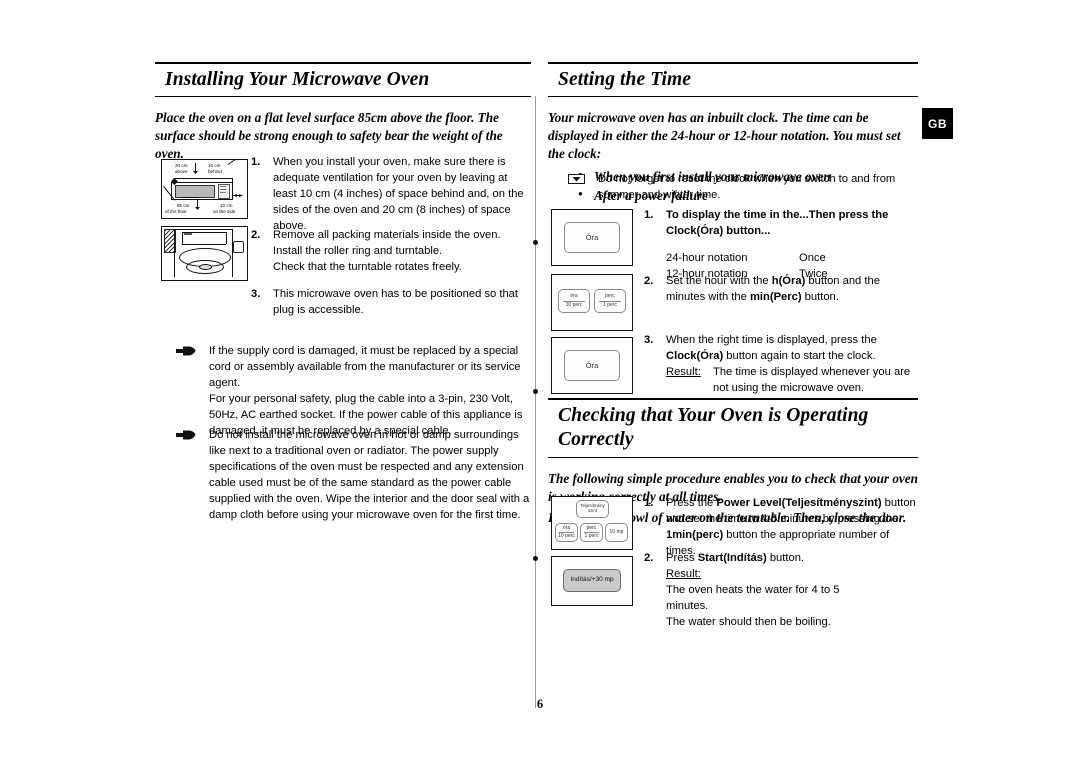  I want to click on notation-label: 24-hour notation, so click(707, 257).